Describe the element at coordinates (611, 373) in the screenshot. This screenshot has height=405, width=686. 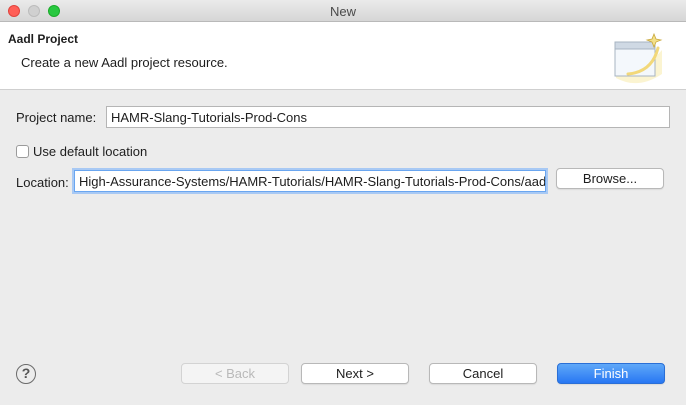
I see `finish-button: Finish` at that location.